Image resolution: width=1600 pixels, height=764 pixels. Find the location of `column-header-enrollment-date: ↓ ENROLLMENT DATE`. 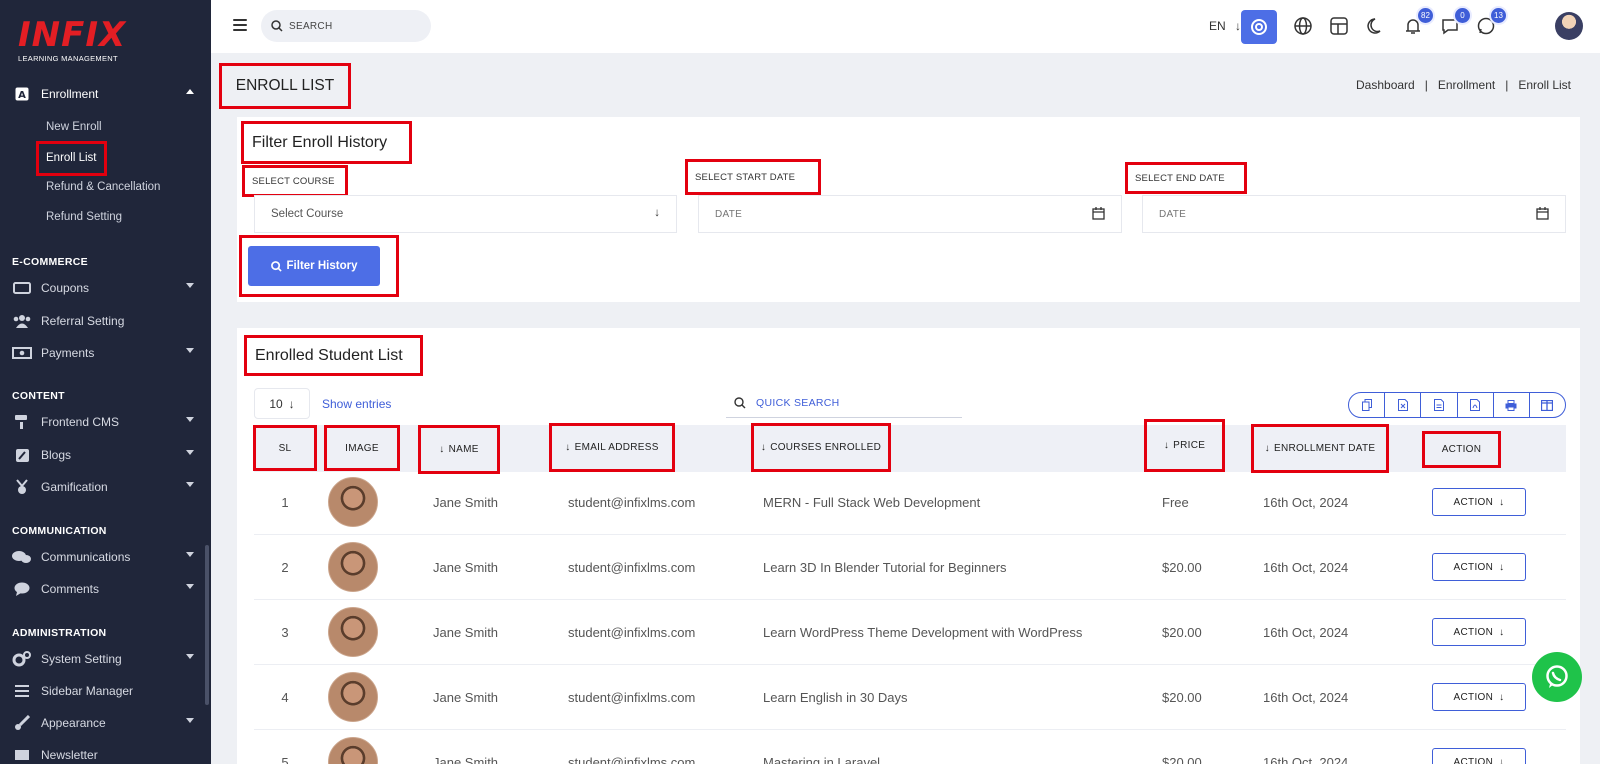

column-header-enrollment-date: ↓ ENROLLMENT DATE is located at coordinates (1320, 448).